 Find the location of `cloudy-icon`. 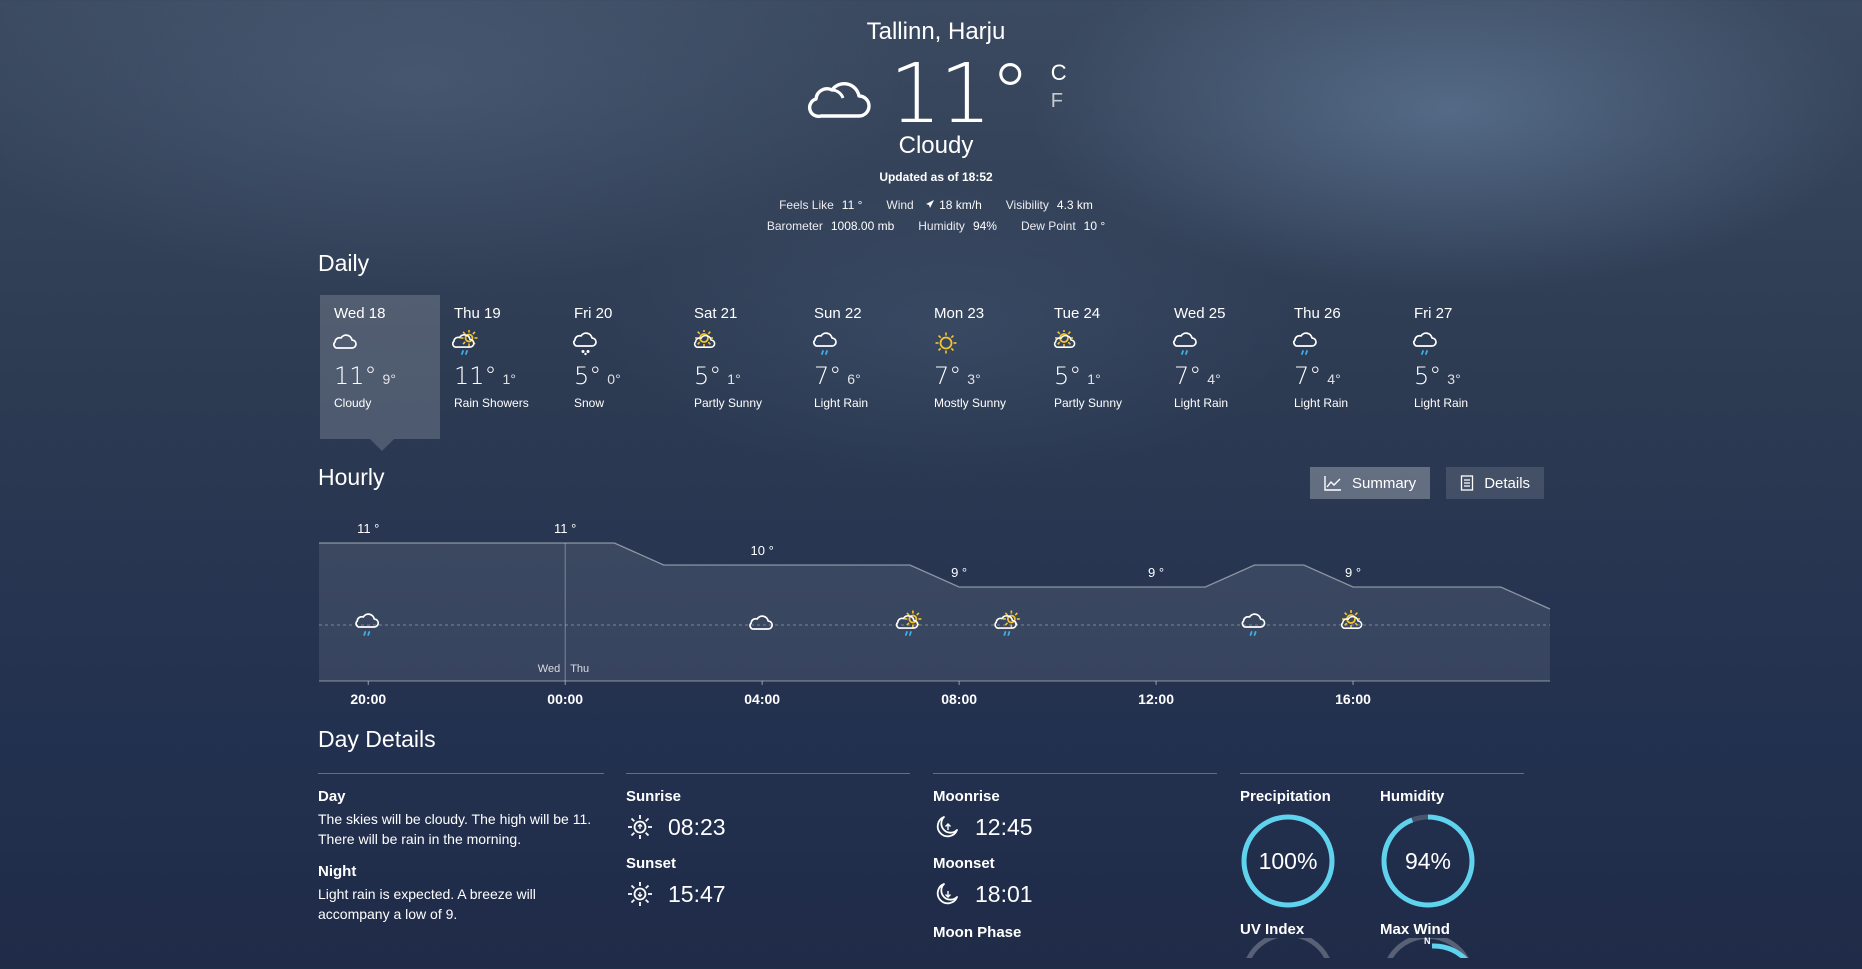

cloudy-icon is located at coordinates (346, 343).